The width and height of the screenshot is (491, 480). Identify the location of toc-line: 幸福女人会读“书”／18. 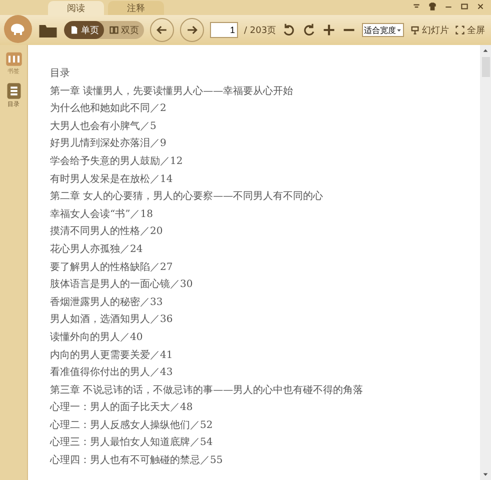
(102, 215).